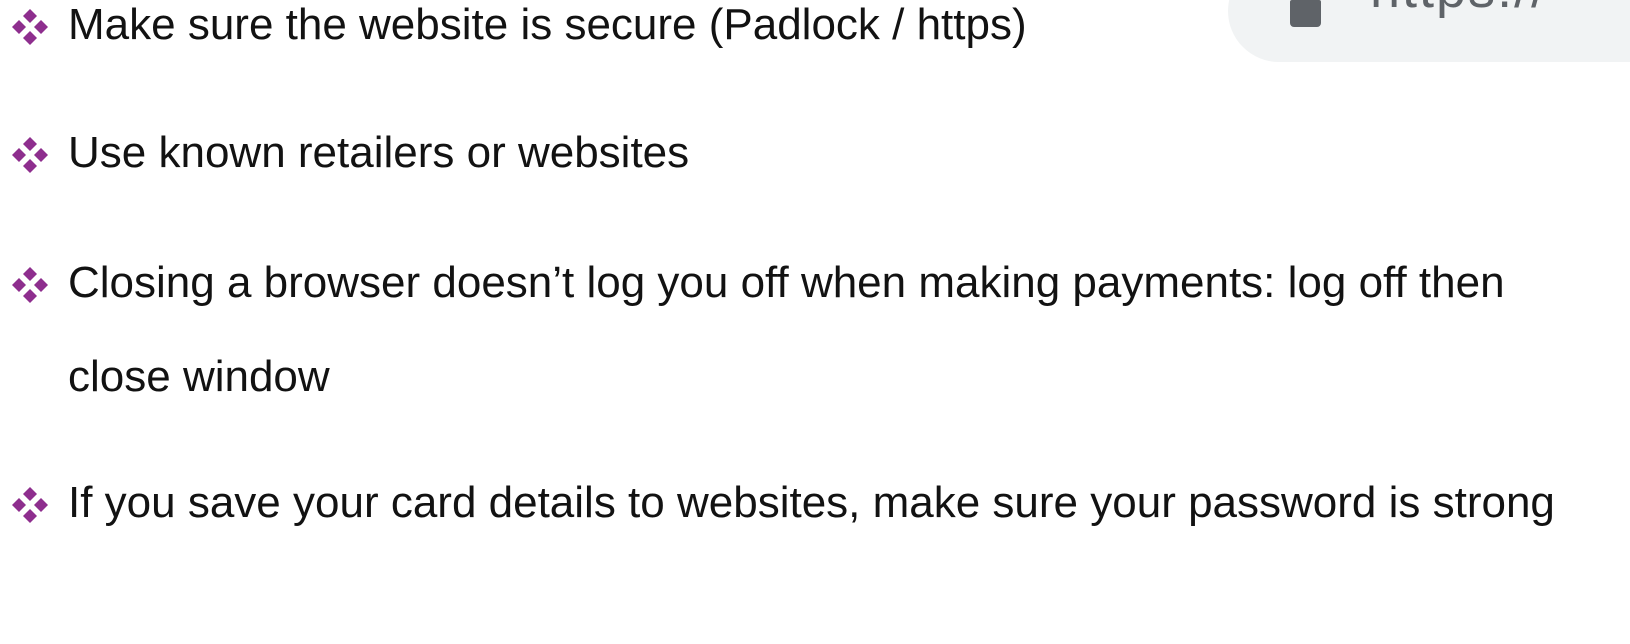 This screenshot has width=1630, height=644. What do you see at coordinates (379, 152) in the screenshot?
I see `bullet-text: Use known retailers or websites` at bounding box center [379, 152].